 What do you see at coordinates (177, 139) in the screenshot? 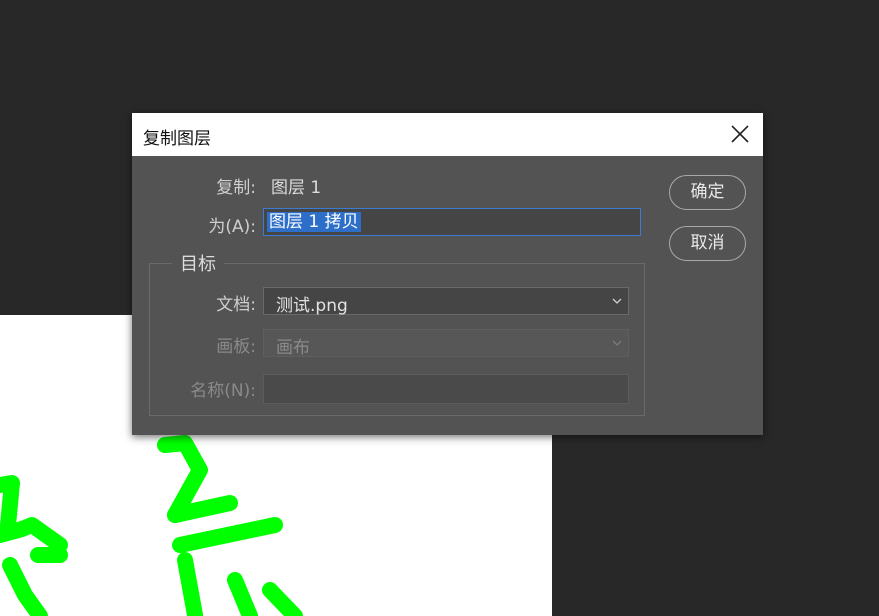
I see `dialog-title: 复制图层` at bounding box center [177, 139].